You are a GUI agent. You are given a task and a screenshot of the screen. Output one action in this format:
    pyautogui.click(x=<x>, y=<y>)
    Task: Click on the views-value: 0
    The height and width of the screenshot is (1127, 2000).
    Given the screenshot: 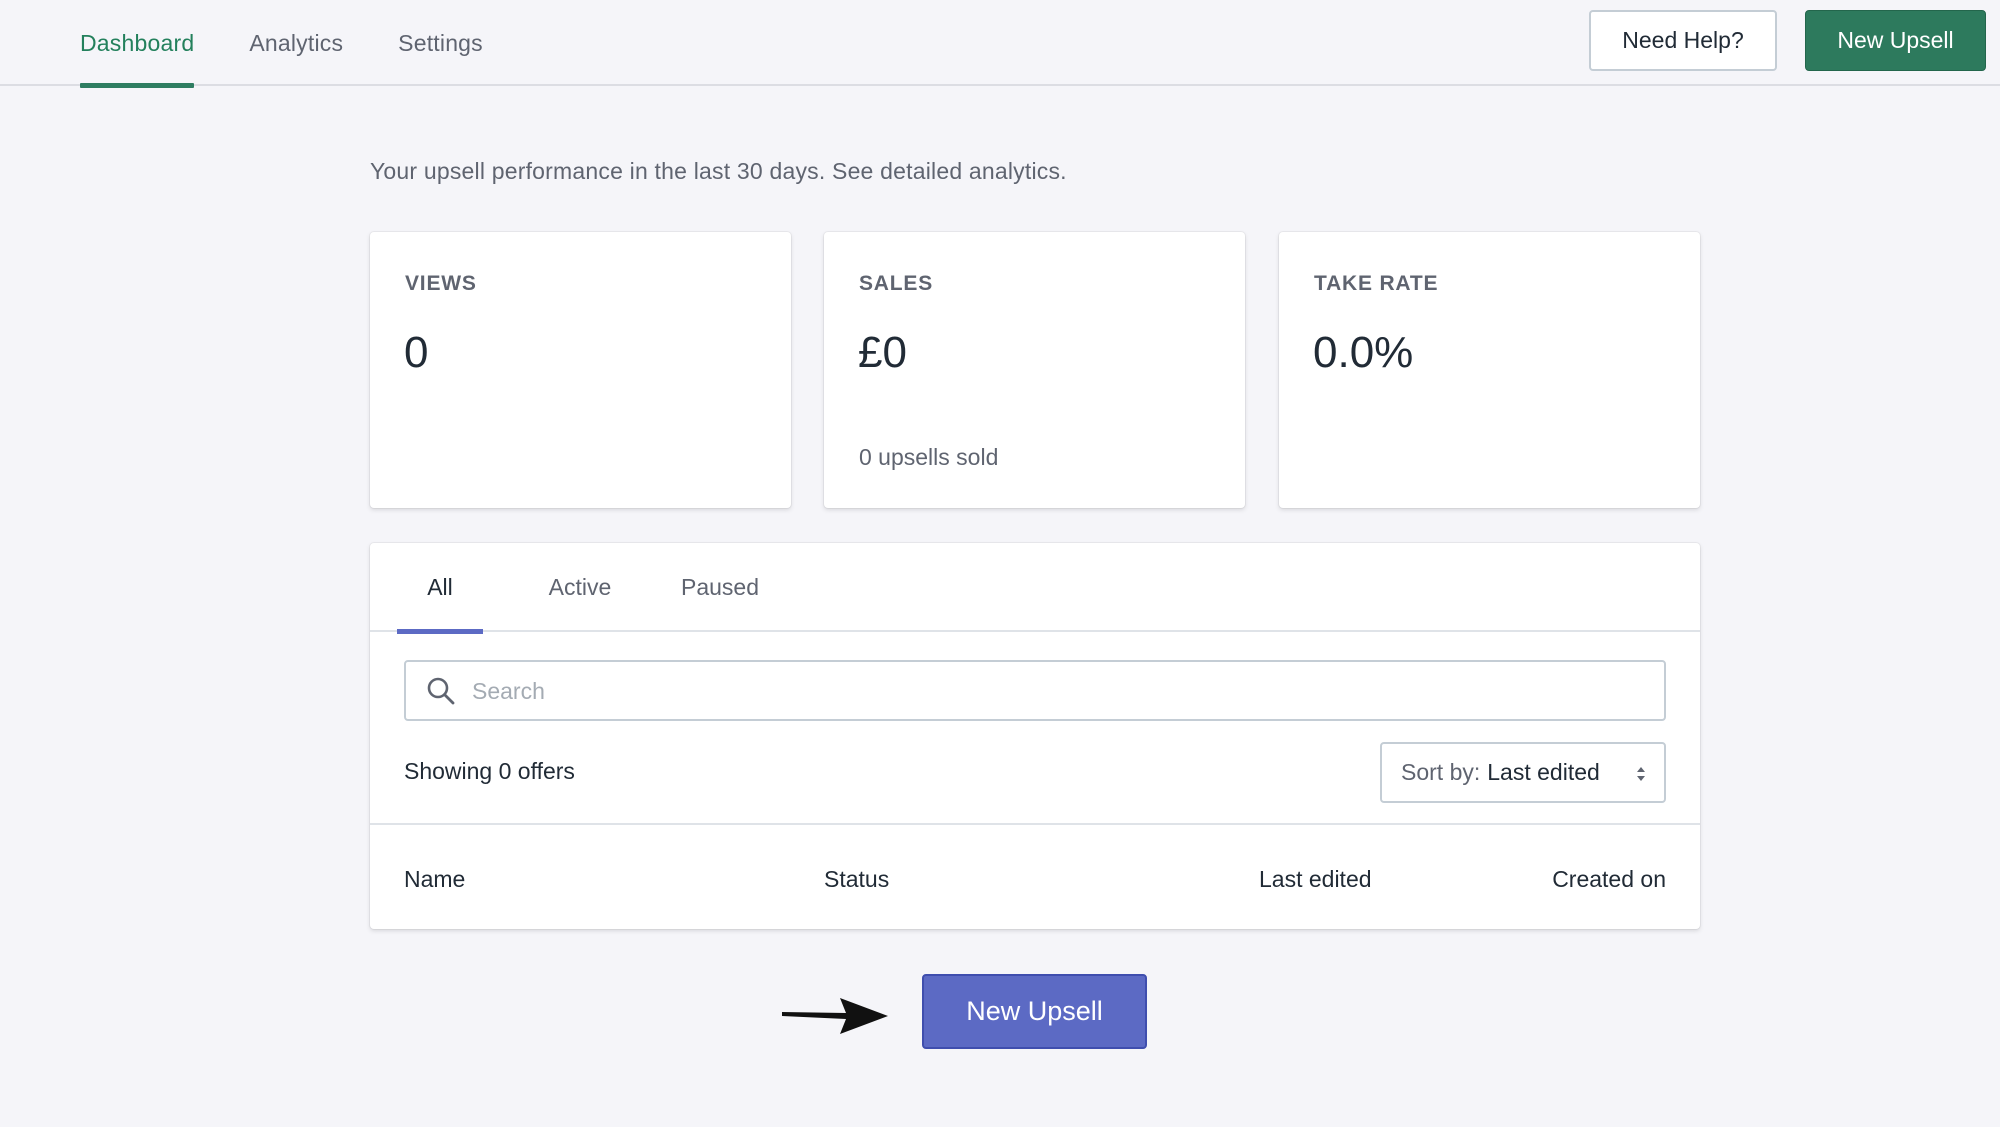 What is the action you would take?
    pyautogui.click(x=416, y=352)
    